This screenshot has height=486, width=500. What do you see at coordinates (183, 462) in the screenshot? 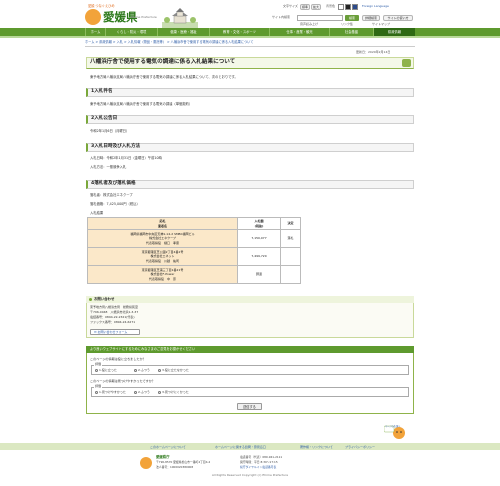
I see `footer-address-1: 〒790-8570 愛媛県松山市一番町4丁目4-2` at bounding box center [183, 462].